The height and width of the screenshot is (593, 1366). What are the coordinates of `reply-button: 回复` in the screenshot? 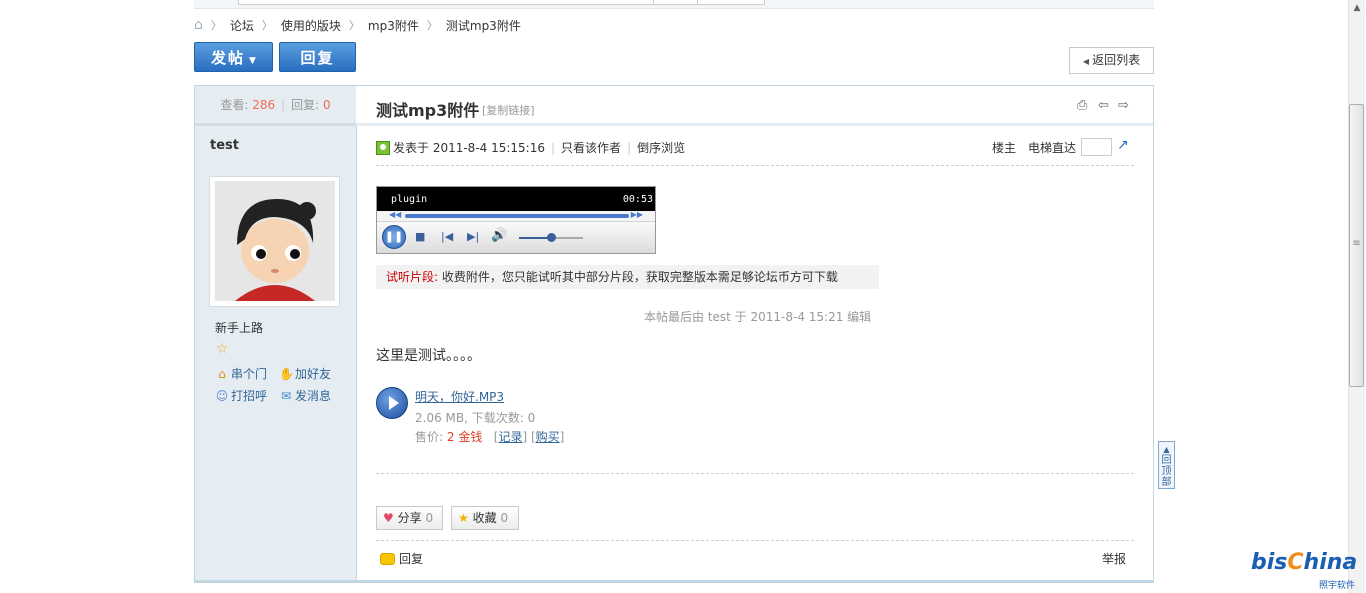 It's located at (317, 57).